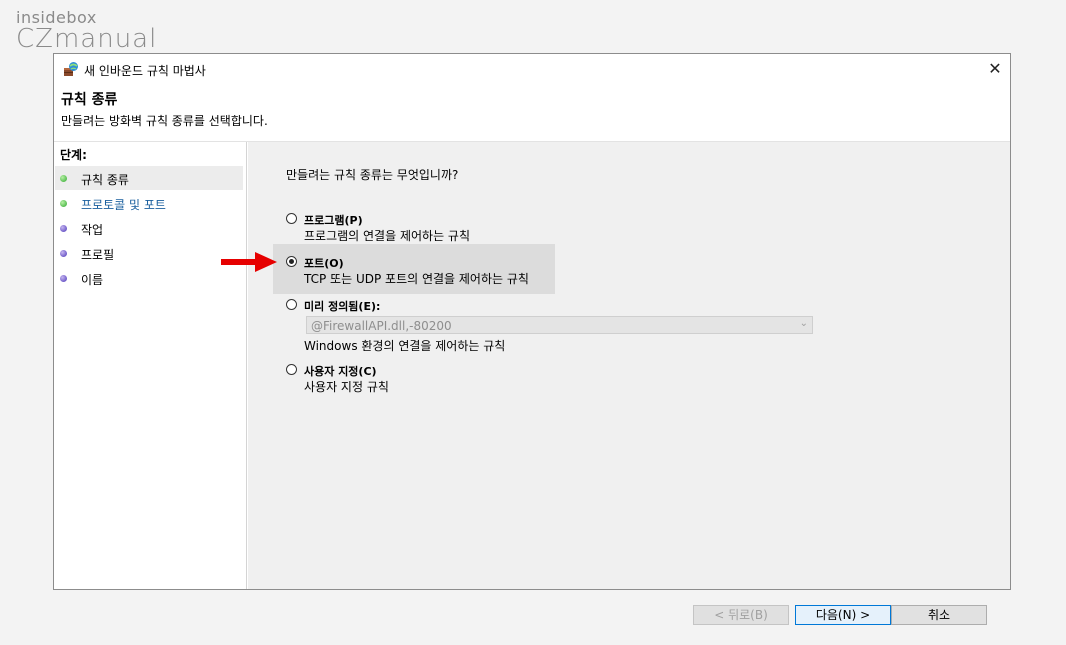 The image size is (1066, 645). Describe the element at coordinates (73, 155) in the screenshot. I see `steps-title: 단계:` at that location.